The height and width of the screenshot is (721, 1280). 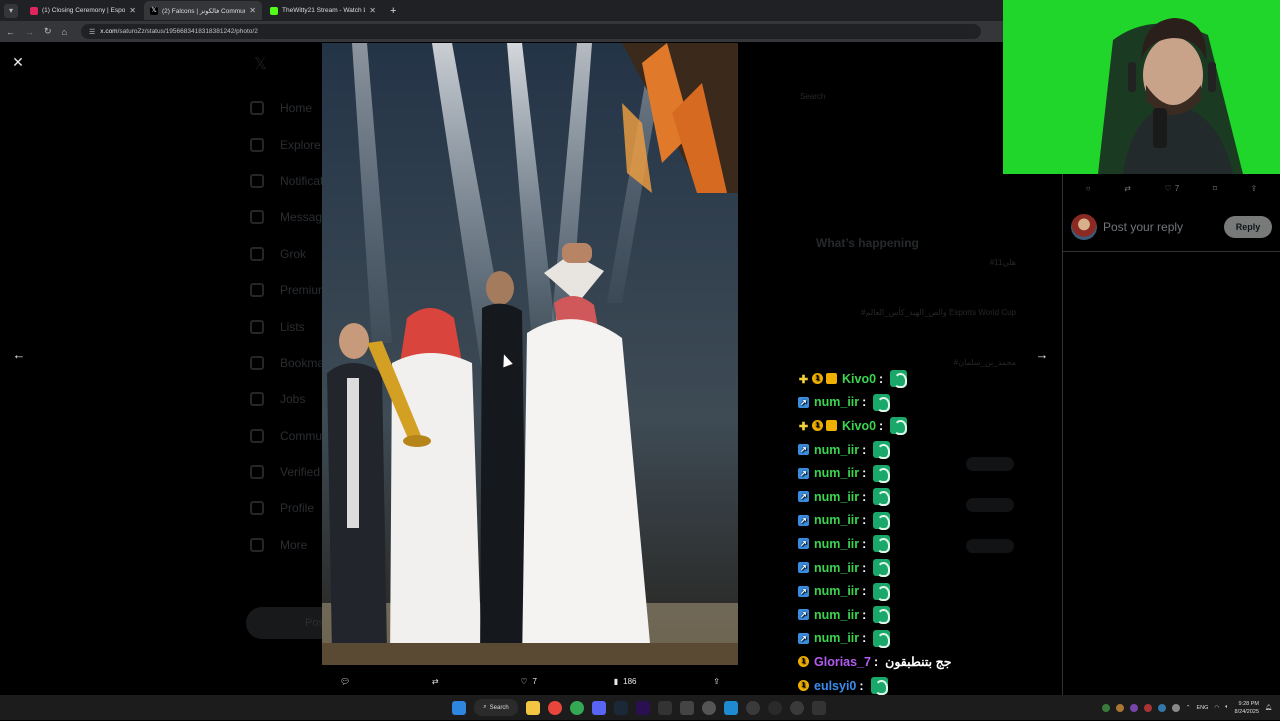 What do you see at coordinates (393, 11) in the screenshot?
I see `plus-icon: +` at bounding box center [393, 11].